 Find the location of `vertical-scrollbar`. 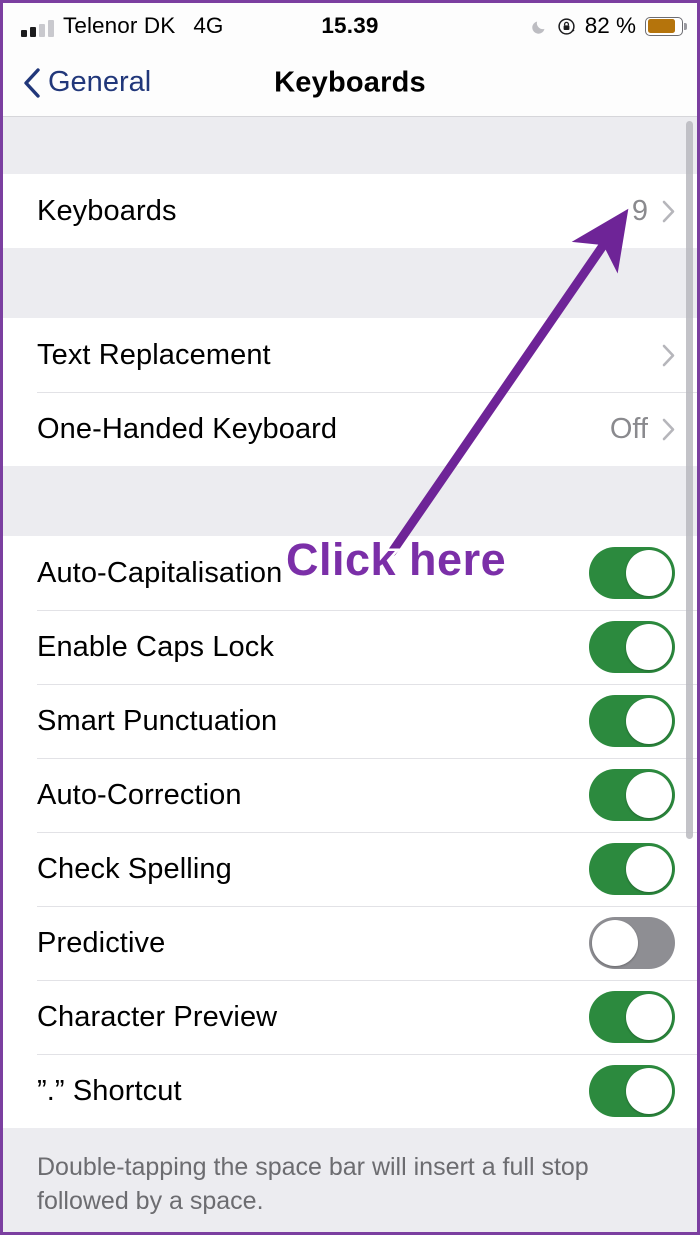

vertical-scrollbar is located at coordinates (689, 480).